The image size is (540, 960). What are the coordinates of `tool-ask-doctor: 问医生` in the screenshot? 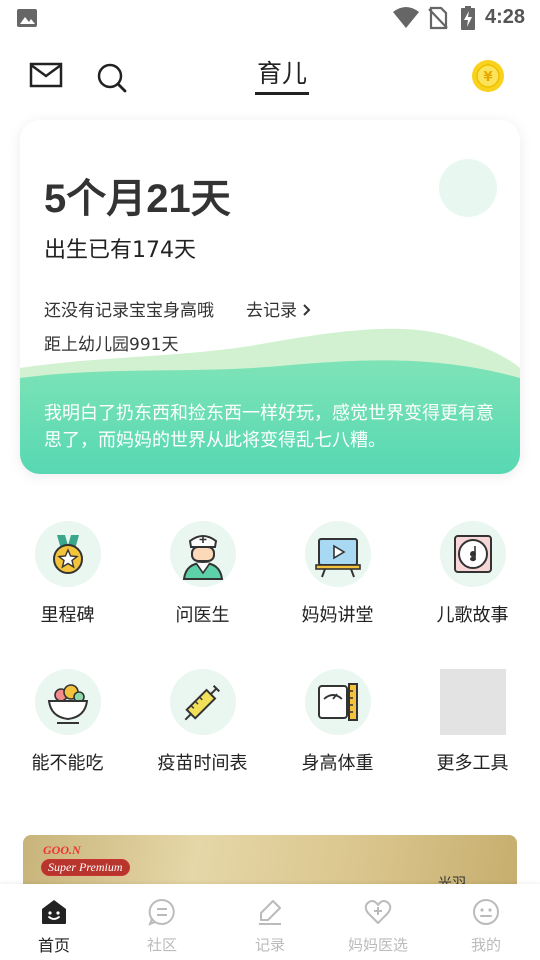 It's located at (202, 574).